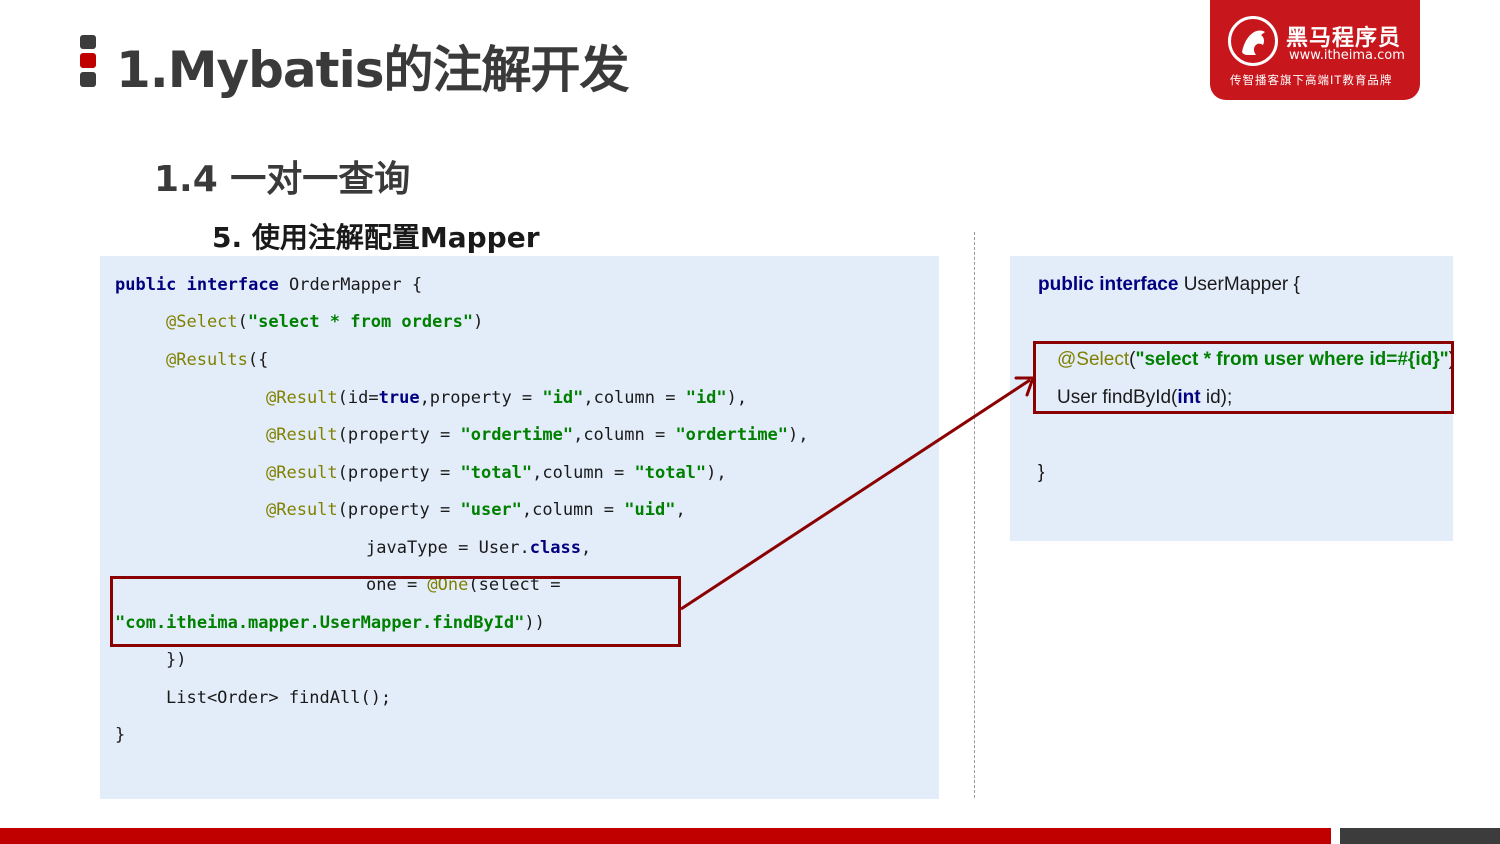 The image size is (1500, 844). Describe the element at coordinates (665, 836) in the screenshot. I see `footer-bar-red` at that location.